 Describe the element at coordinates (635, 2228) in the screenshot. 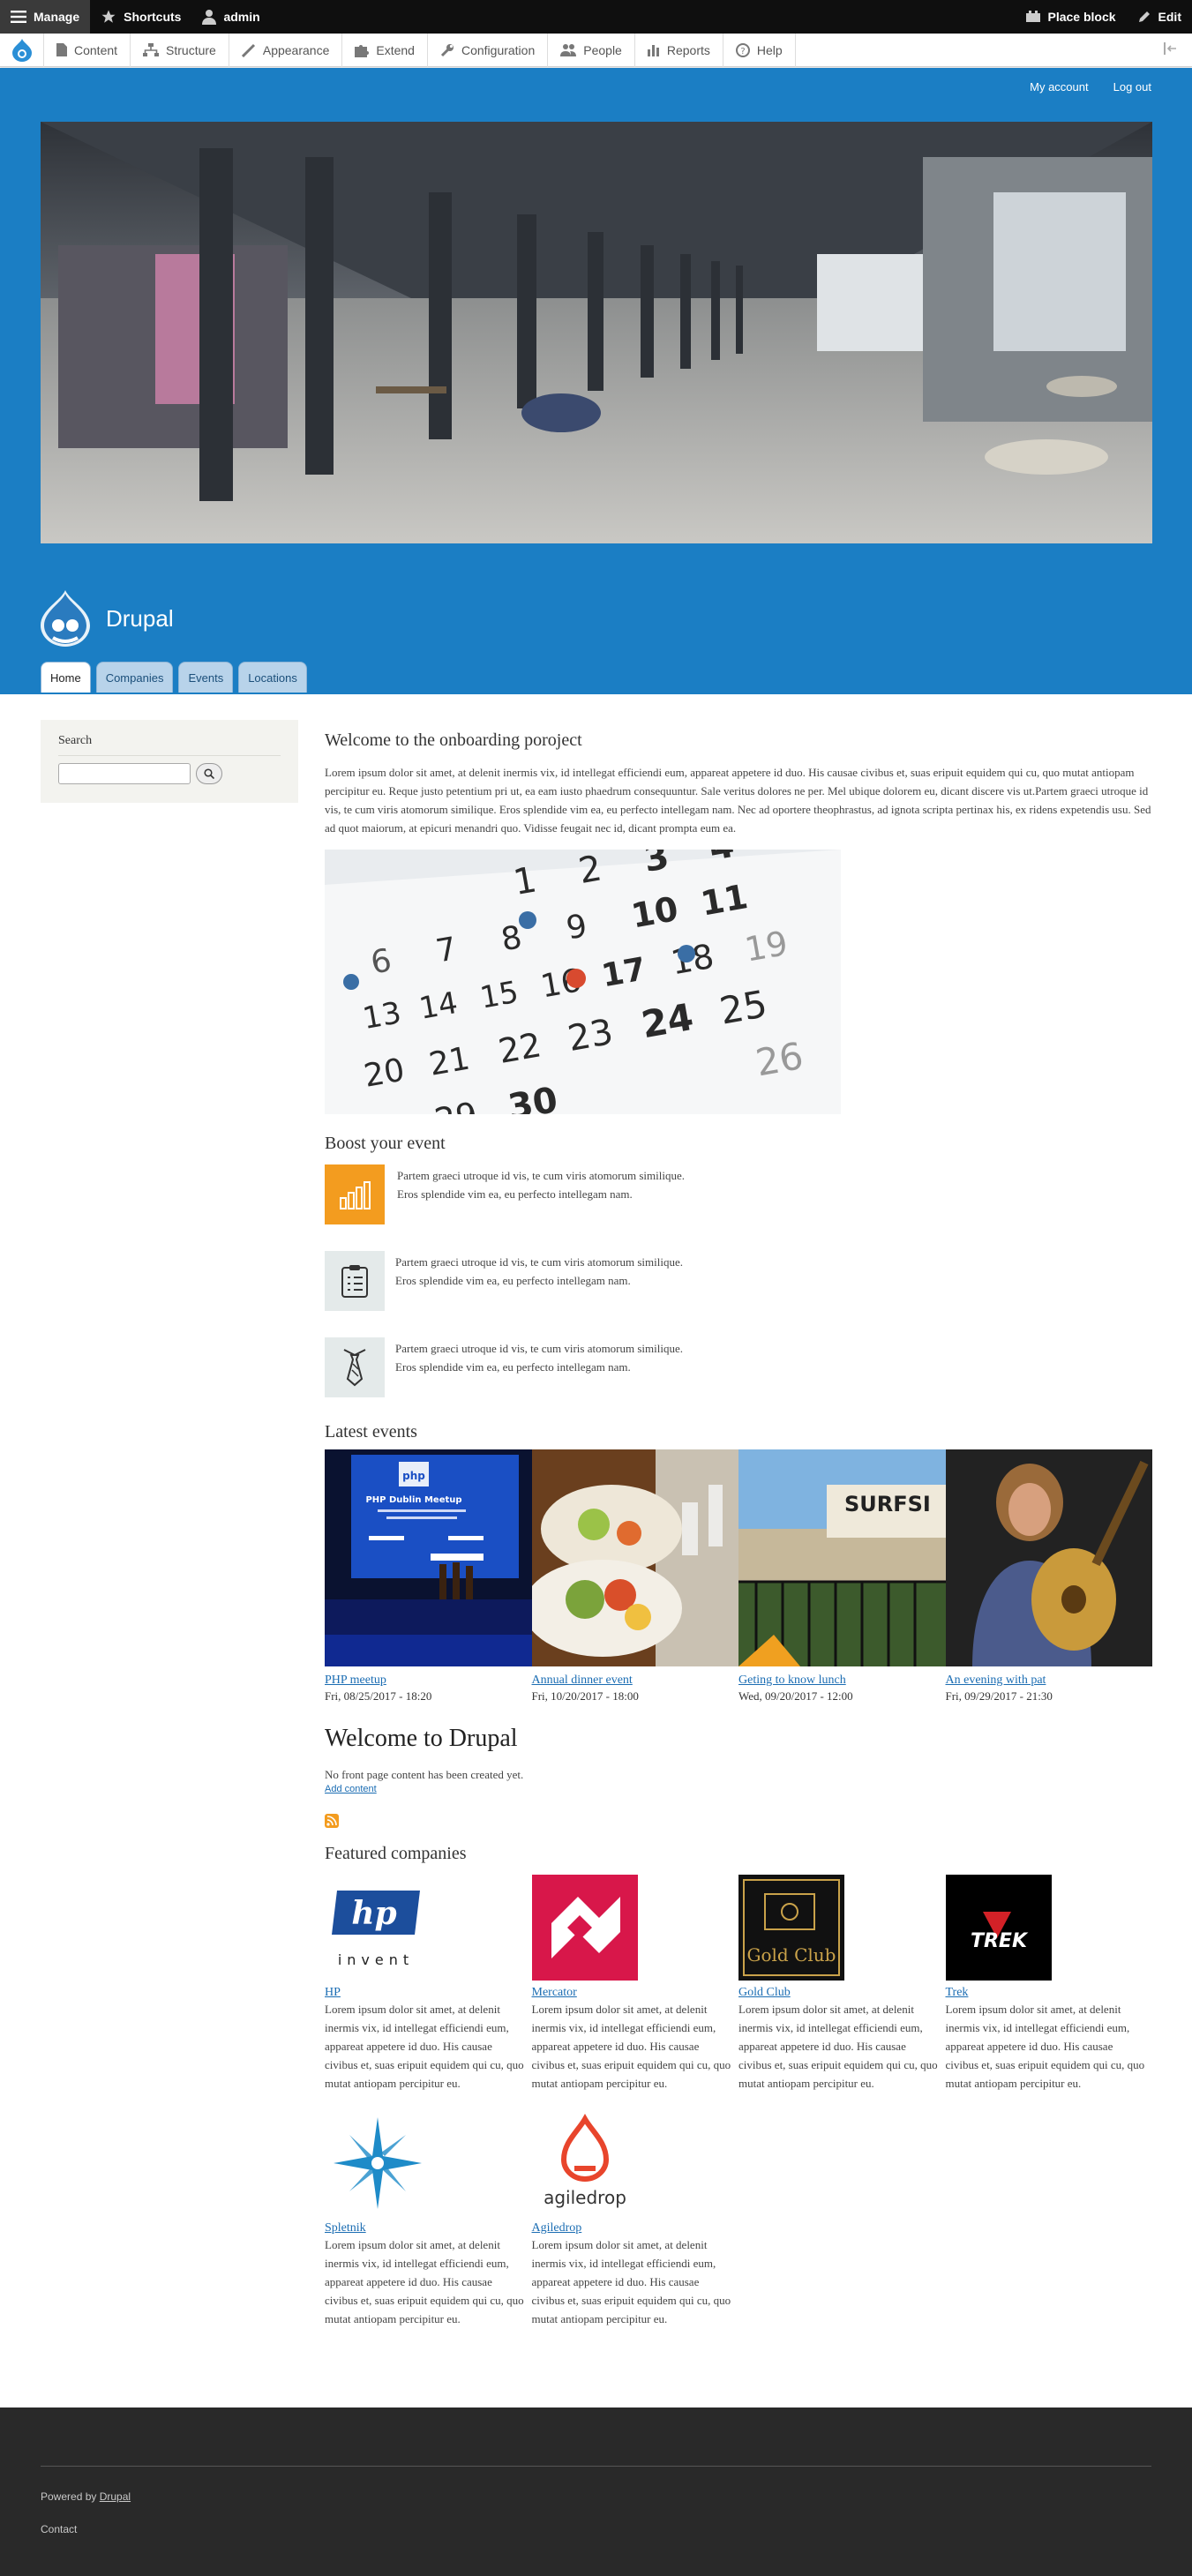

I see `company-title-link: Agiledrop` at that location.